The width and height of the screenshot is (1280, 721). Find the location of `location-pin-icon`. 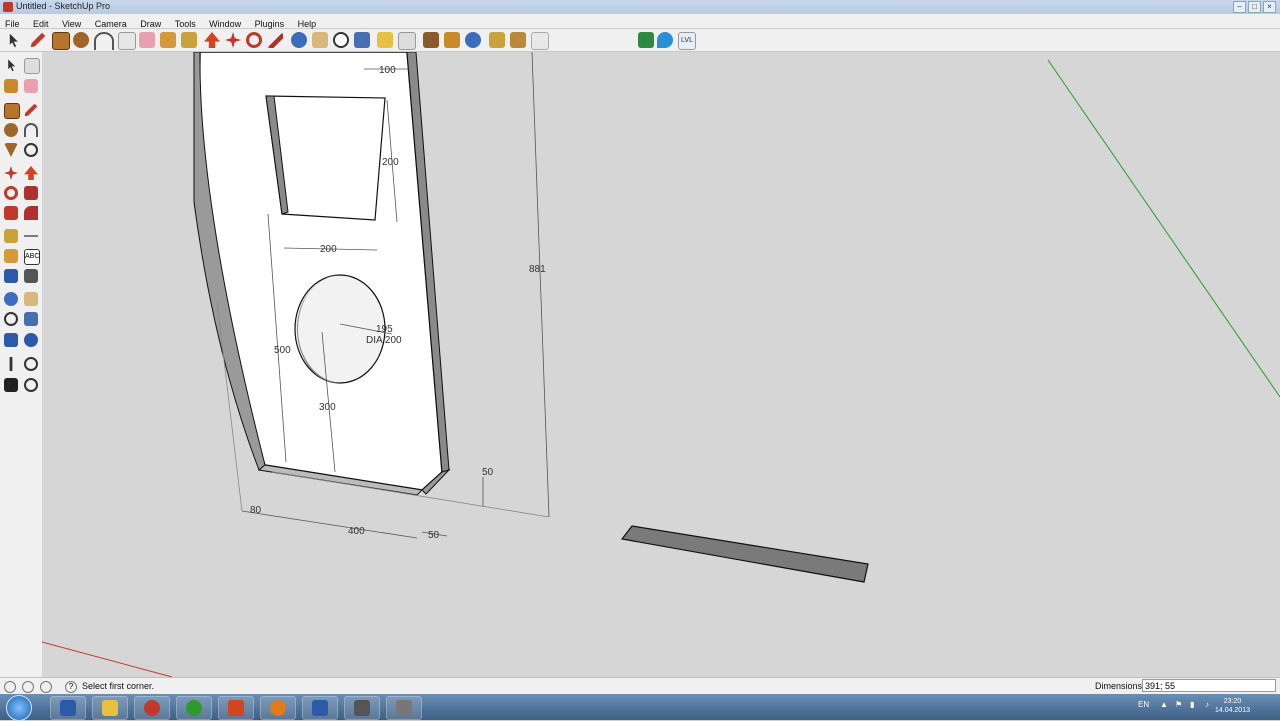

location-pin-icon is located at coordinates (665, 40).